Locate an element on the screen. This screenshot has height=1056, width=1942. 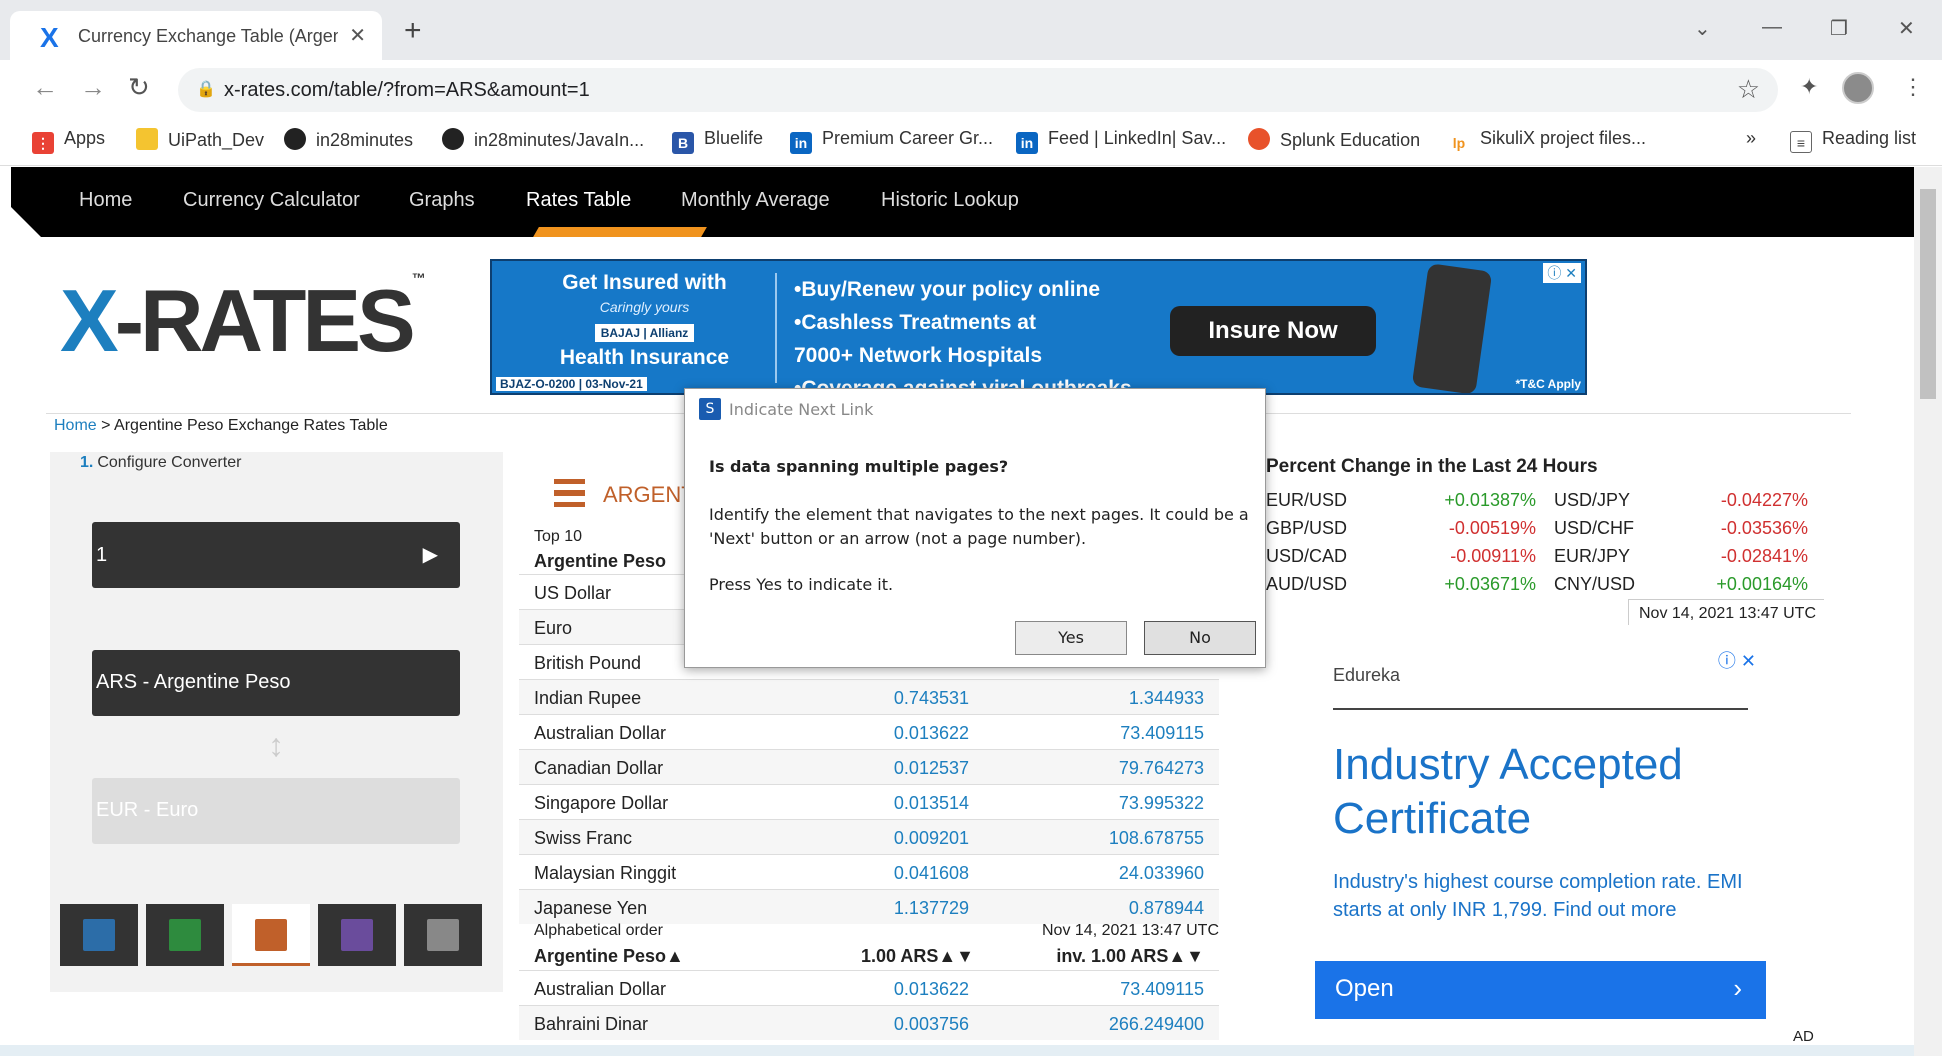
yes-button: Yes is located at coordinates (1071, 638).